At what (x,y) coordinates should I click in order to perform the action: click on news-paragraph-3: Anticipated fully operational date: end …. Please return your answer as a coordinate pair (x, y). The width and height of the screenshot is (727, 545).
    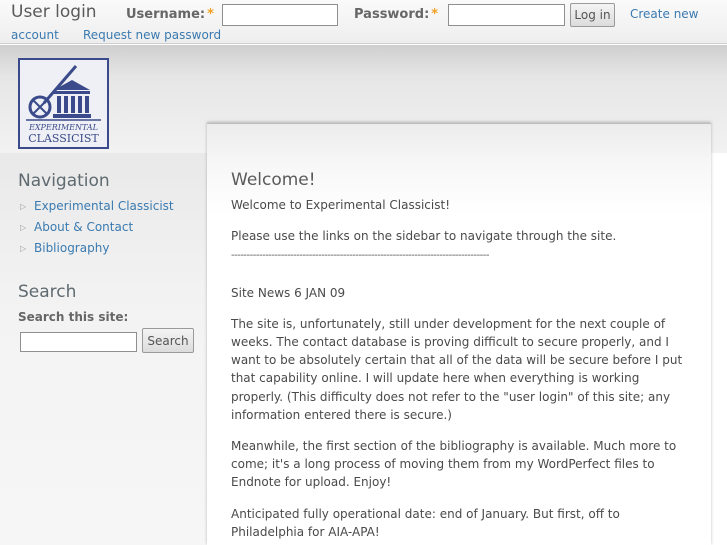
    Looking at the image, I should click on (425, 522).